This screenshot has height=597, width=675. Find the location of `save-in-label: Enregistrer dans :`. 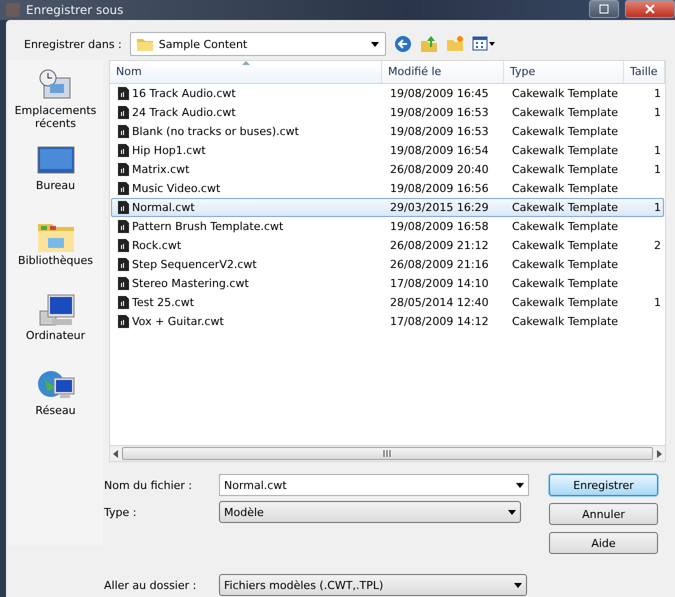

save-in-label: Enregistrer dans : is located at coordinates (73, 44).